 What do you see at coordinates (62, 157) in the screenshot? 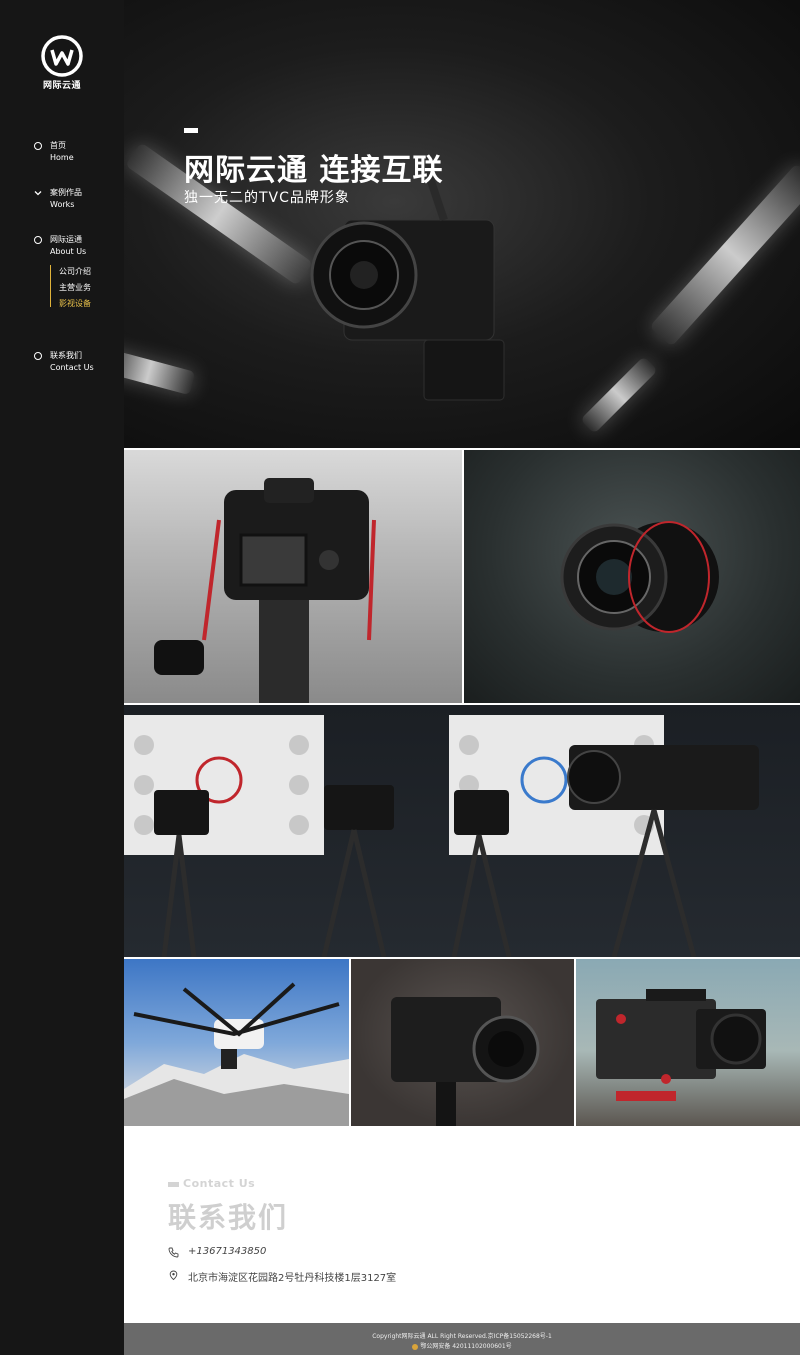
I see `nav-label-en: Home` at bounding box center [62, 157].